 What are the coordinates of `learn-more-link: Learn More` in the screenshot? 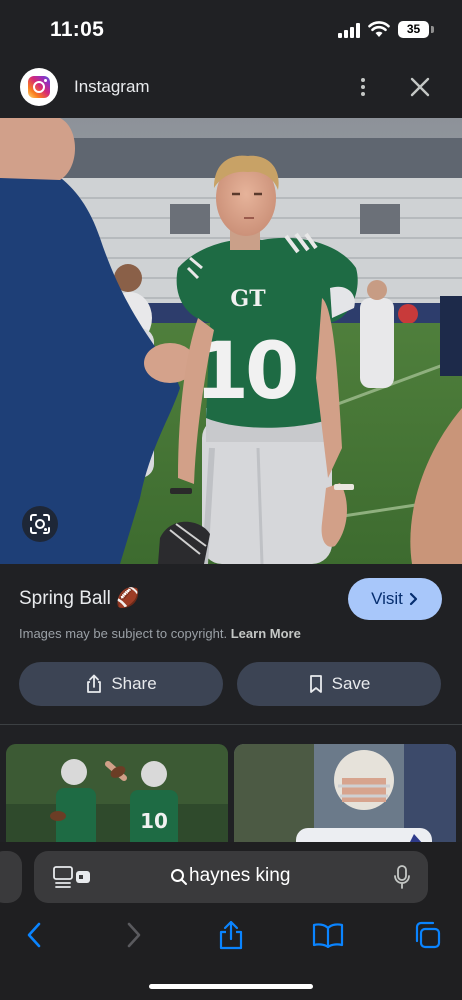 It's located at (266, 633).